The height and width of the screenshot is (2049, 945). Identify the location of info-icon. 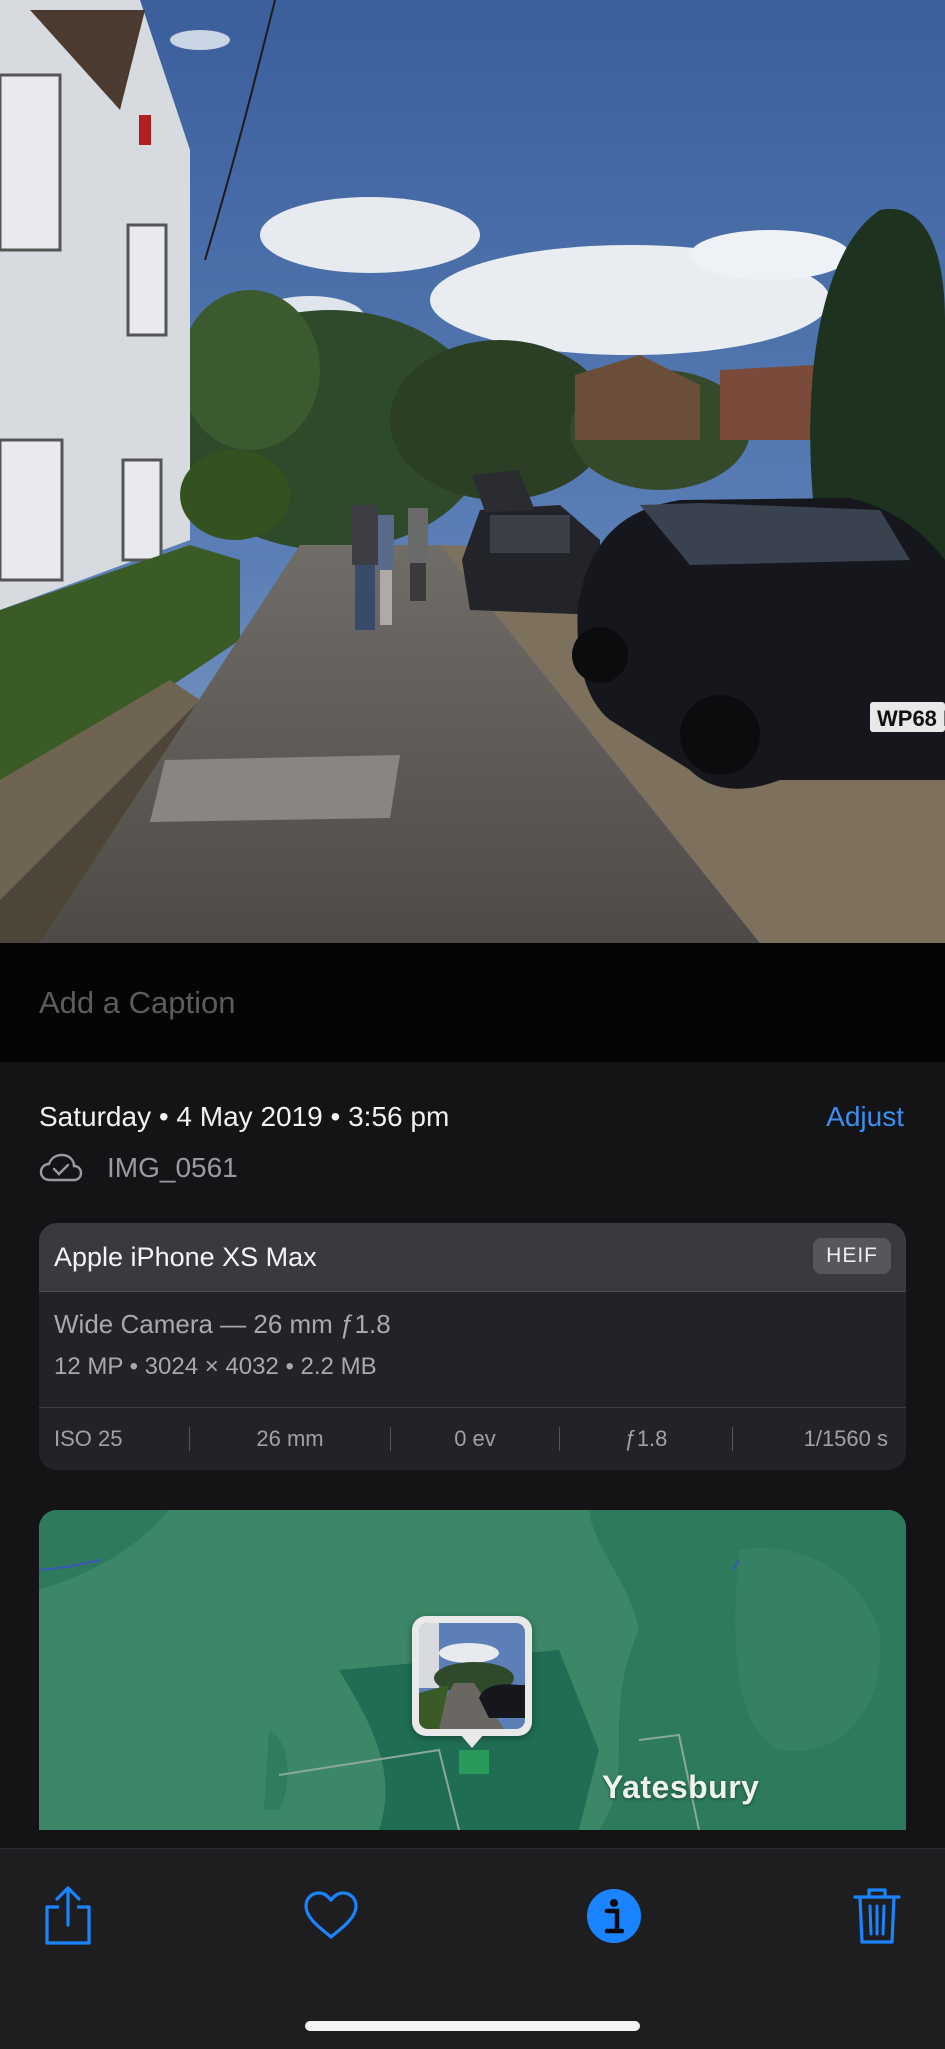
(614, 1916).